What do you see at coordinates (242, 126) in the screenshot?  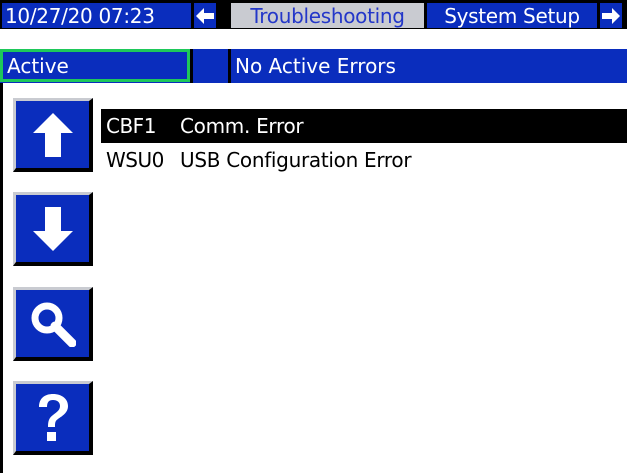 I see `error-description: Comm. Error` at bounding box center [242, 126].